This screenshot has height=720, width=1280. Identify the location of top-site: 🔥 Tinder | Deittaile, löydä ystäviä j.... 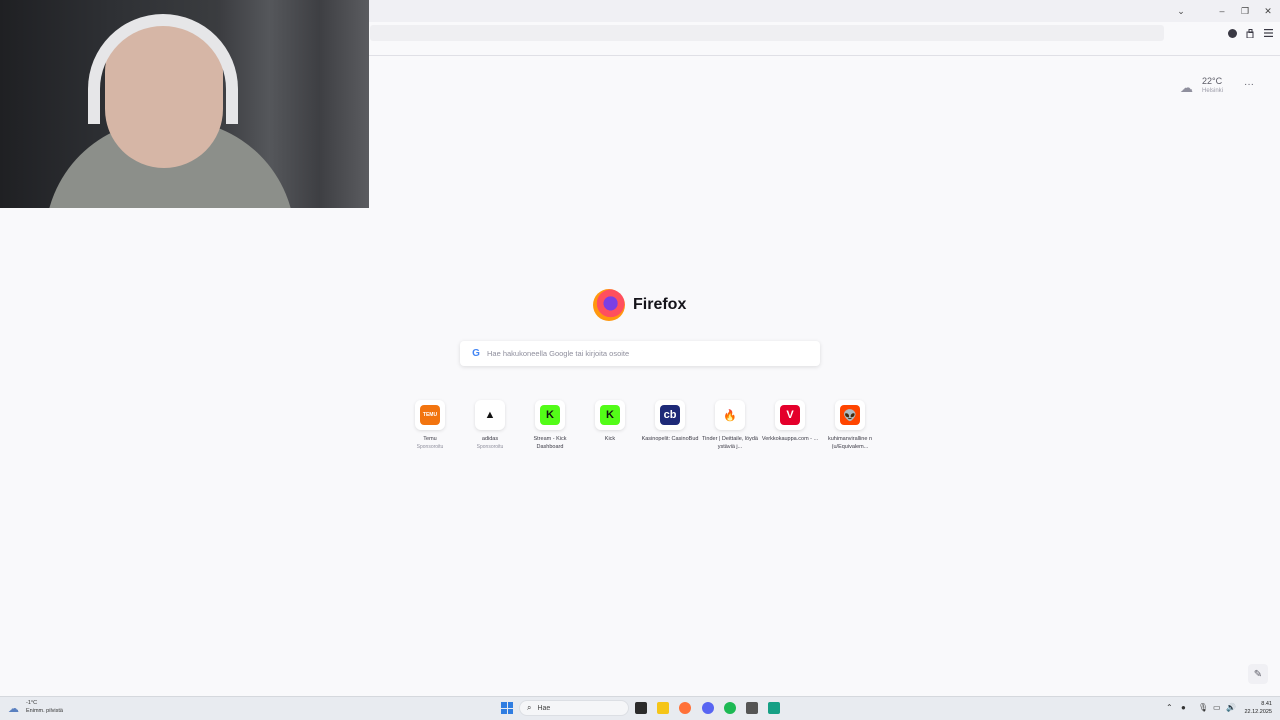
(729, 427).